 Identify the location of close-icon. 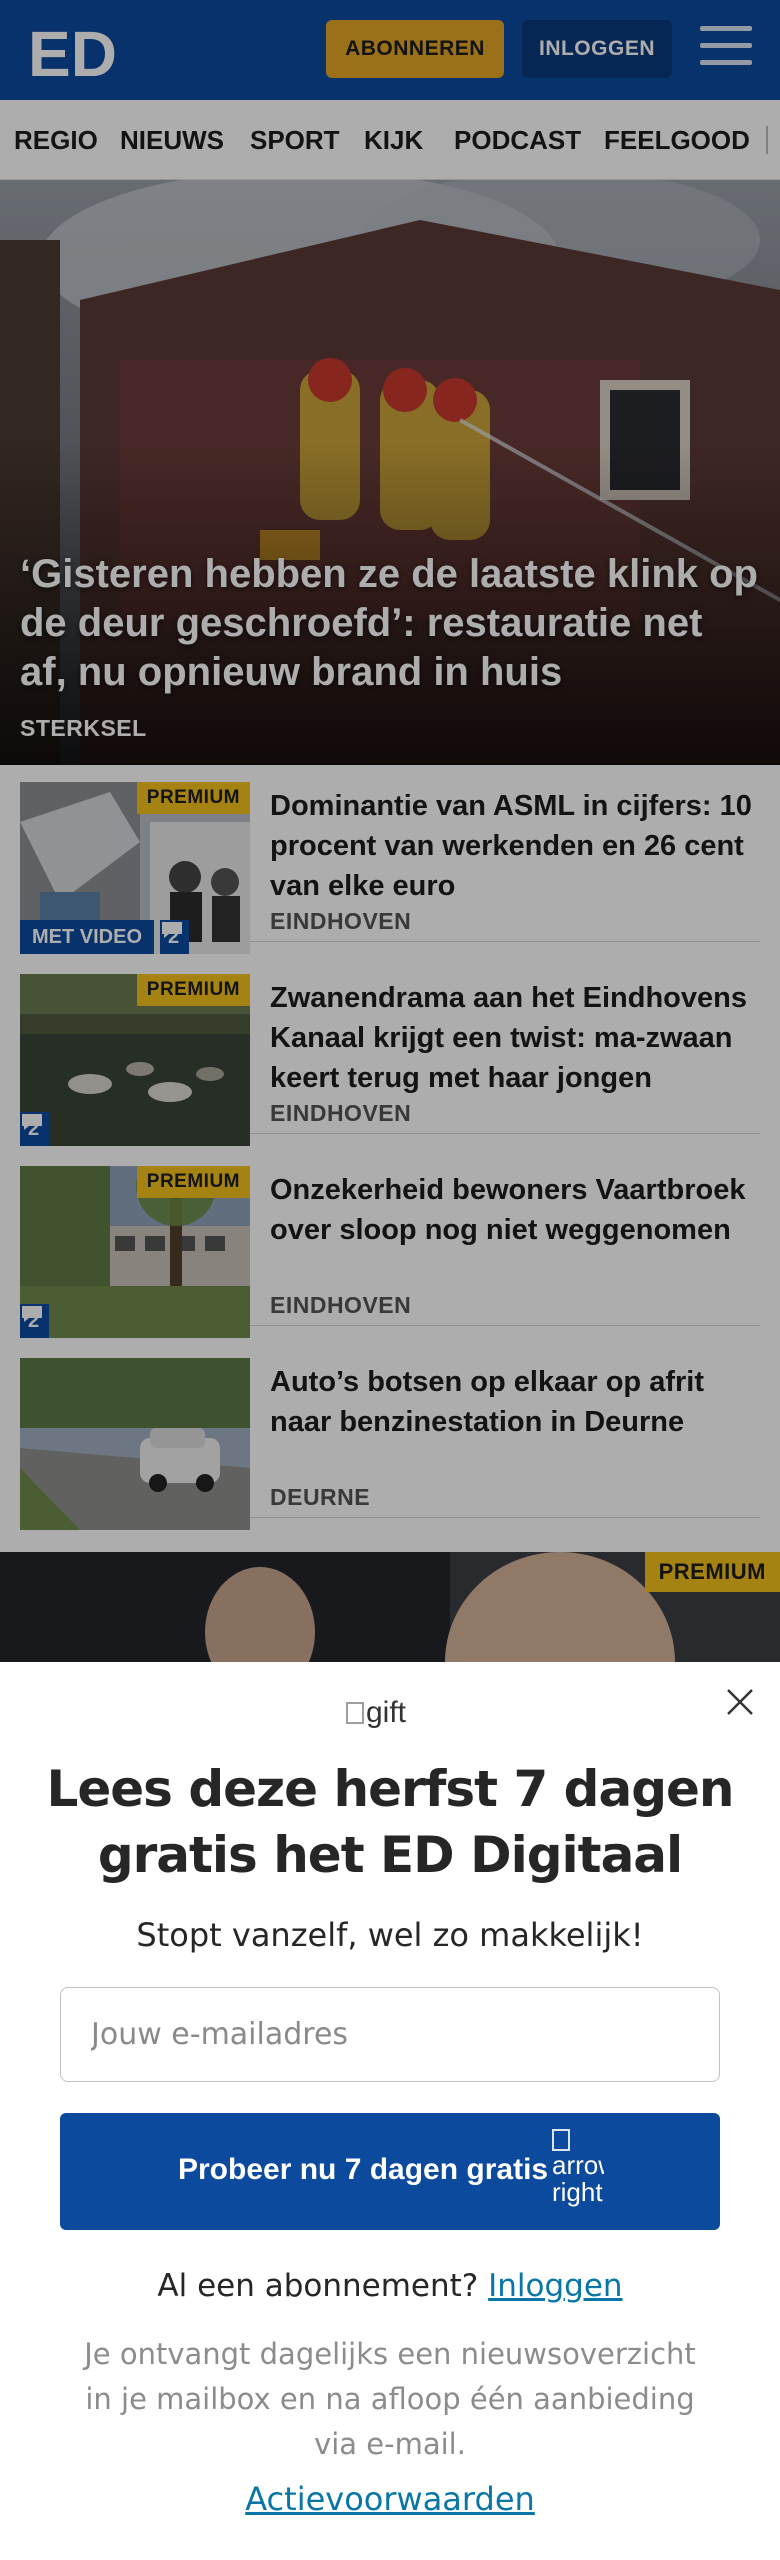
(740, 1702).